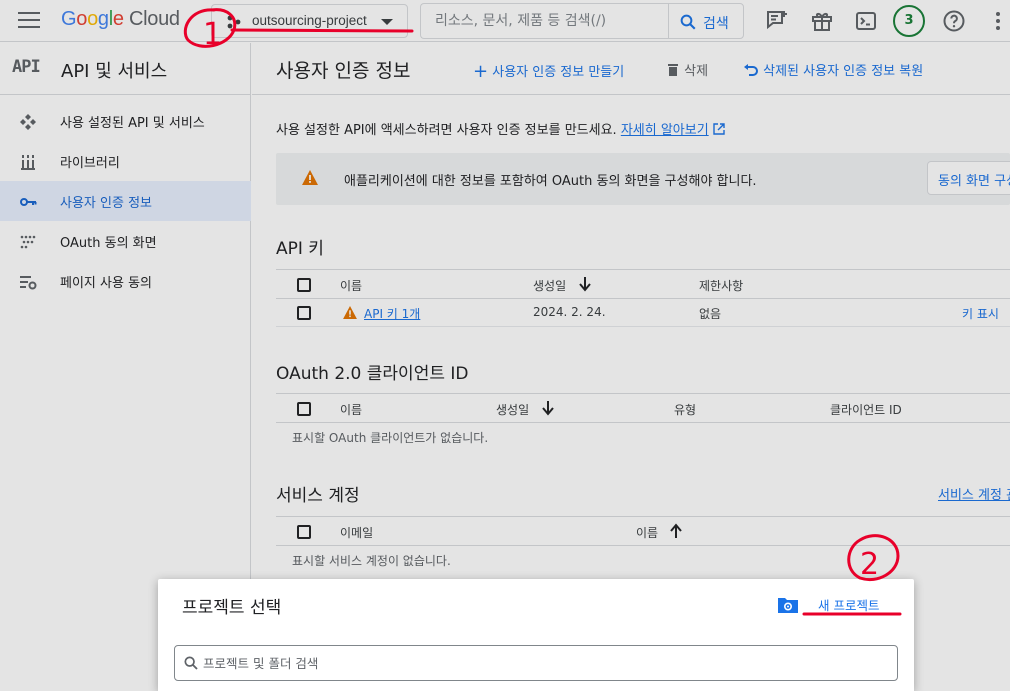 The width and height of the screenshot is (1010, 691). I want to click on dialog-search-box, so click(536, 663).